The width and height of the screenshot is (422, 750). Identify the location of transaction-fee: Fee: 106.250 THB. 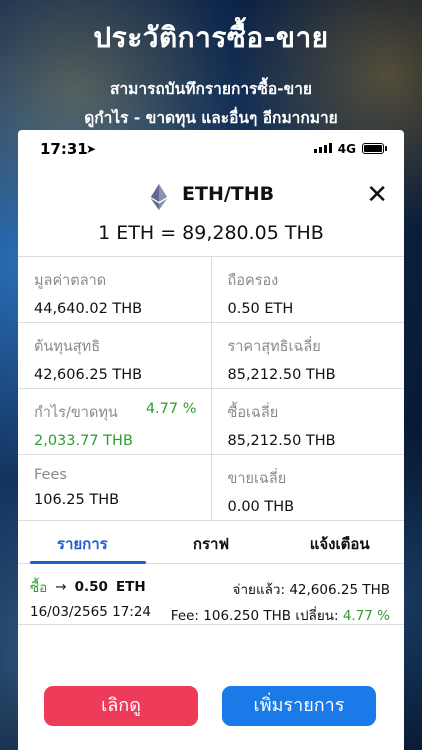
(231, 616).